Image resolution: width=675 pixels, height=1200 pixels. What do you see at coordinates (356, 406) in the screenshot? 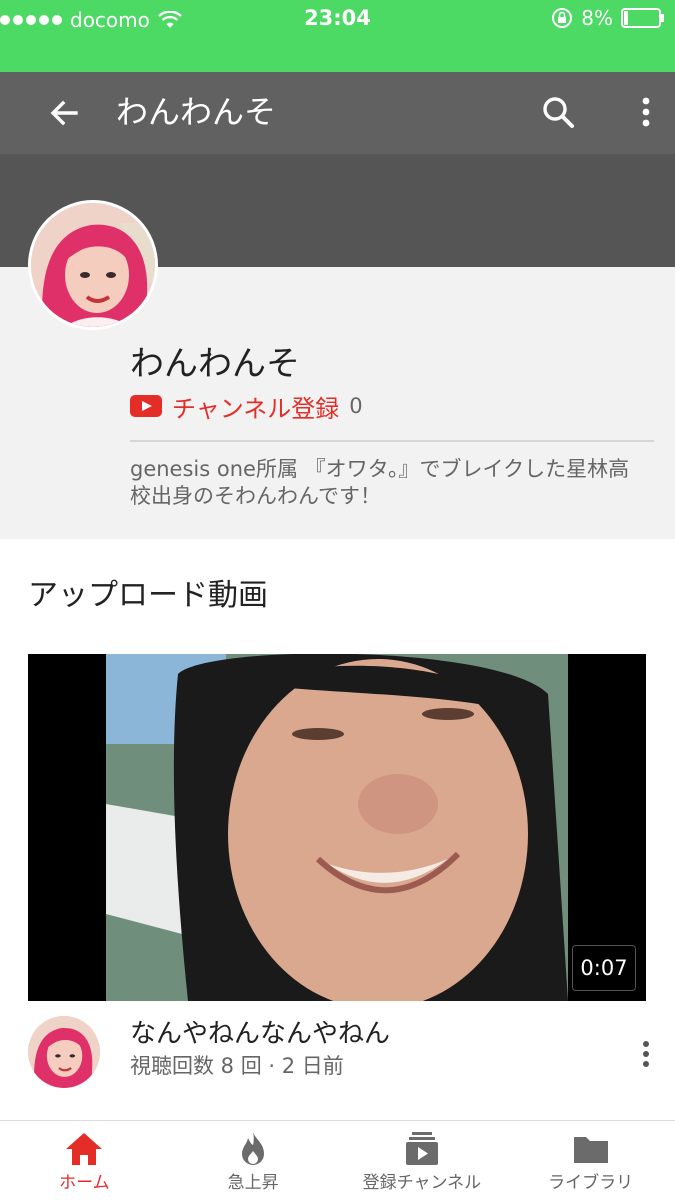
I see `subscriber-count: 0` at bounding box center [356, 406].